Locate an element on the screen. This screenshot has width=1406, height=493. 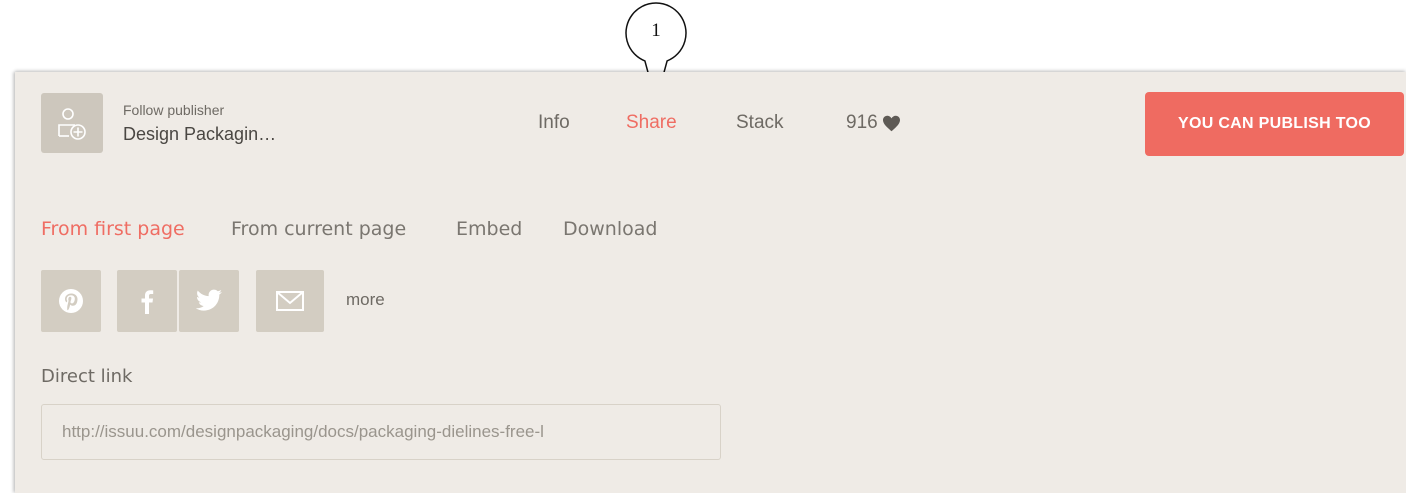
share-pinterest-button is located at coordinates (71, 301).